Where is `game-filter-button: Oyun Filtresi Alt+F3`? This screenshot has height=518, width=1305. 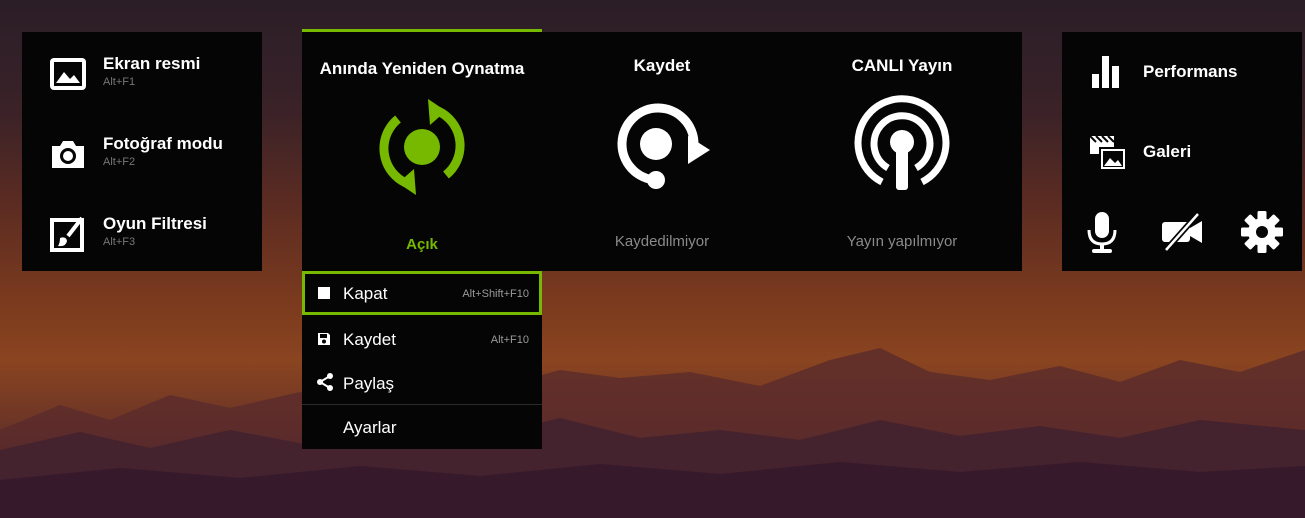
game-filter-button: Oyun Filtresi Alt+F3 is located at coordinates (127, 236).